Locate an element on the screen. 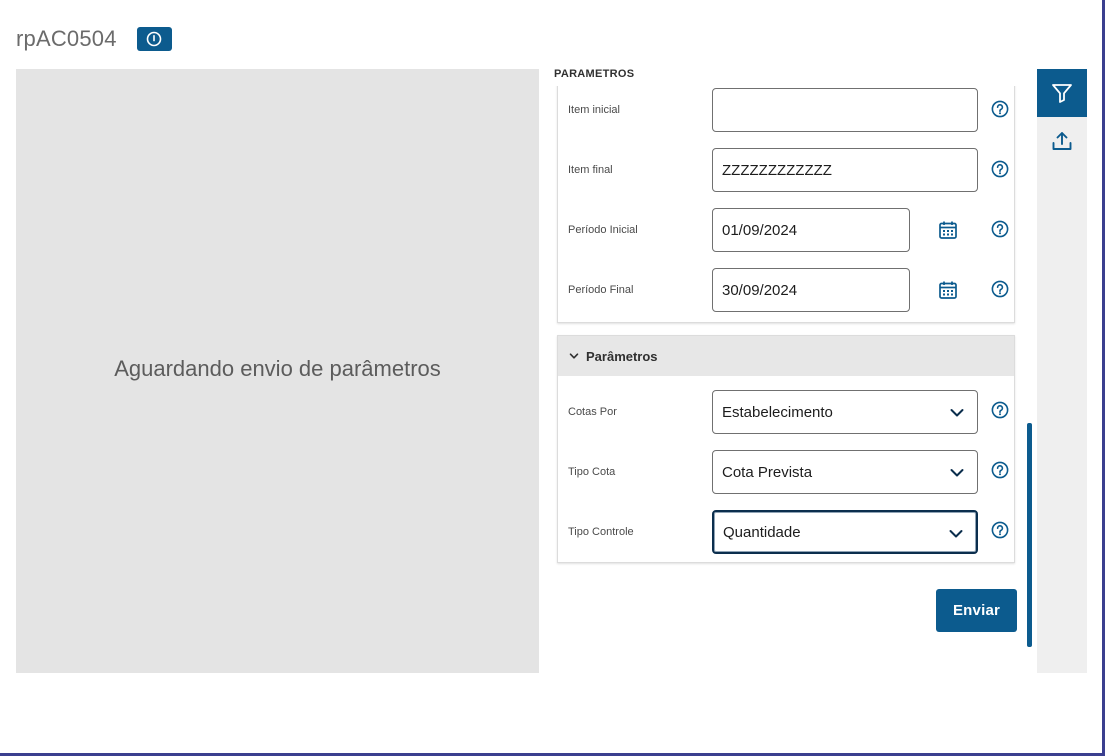 The height and width of the screenshot is (756, 1105). periodo-inicial-label: Período Inicial is located at coordinates (603, 230).